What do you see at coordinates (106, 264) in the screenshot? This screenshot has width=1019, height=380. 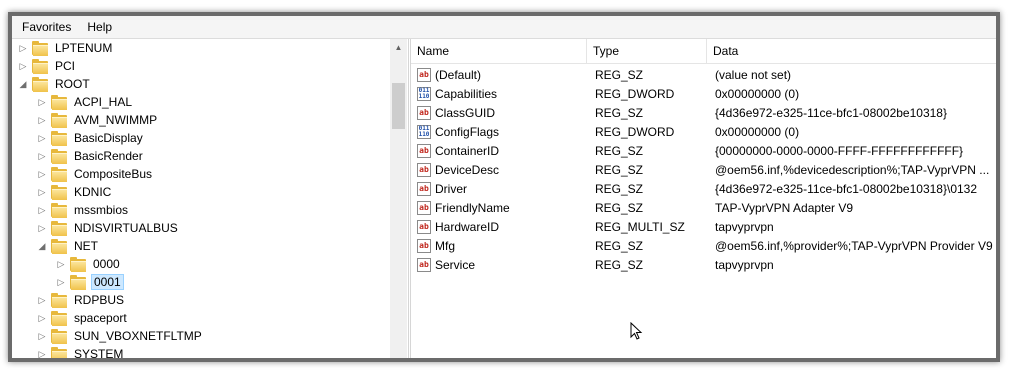 I see `tree-item-label: 0000` at bounding box center [106, 264].